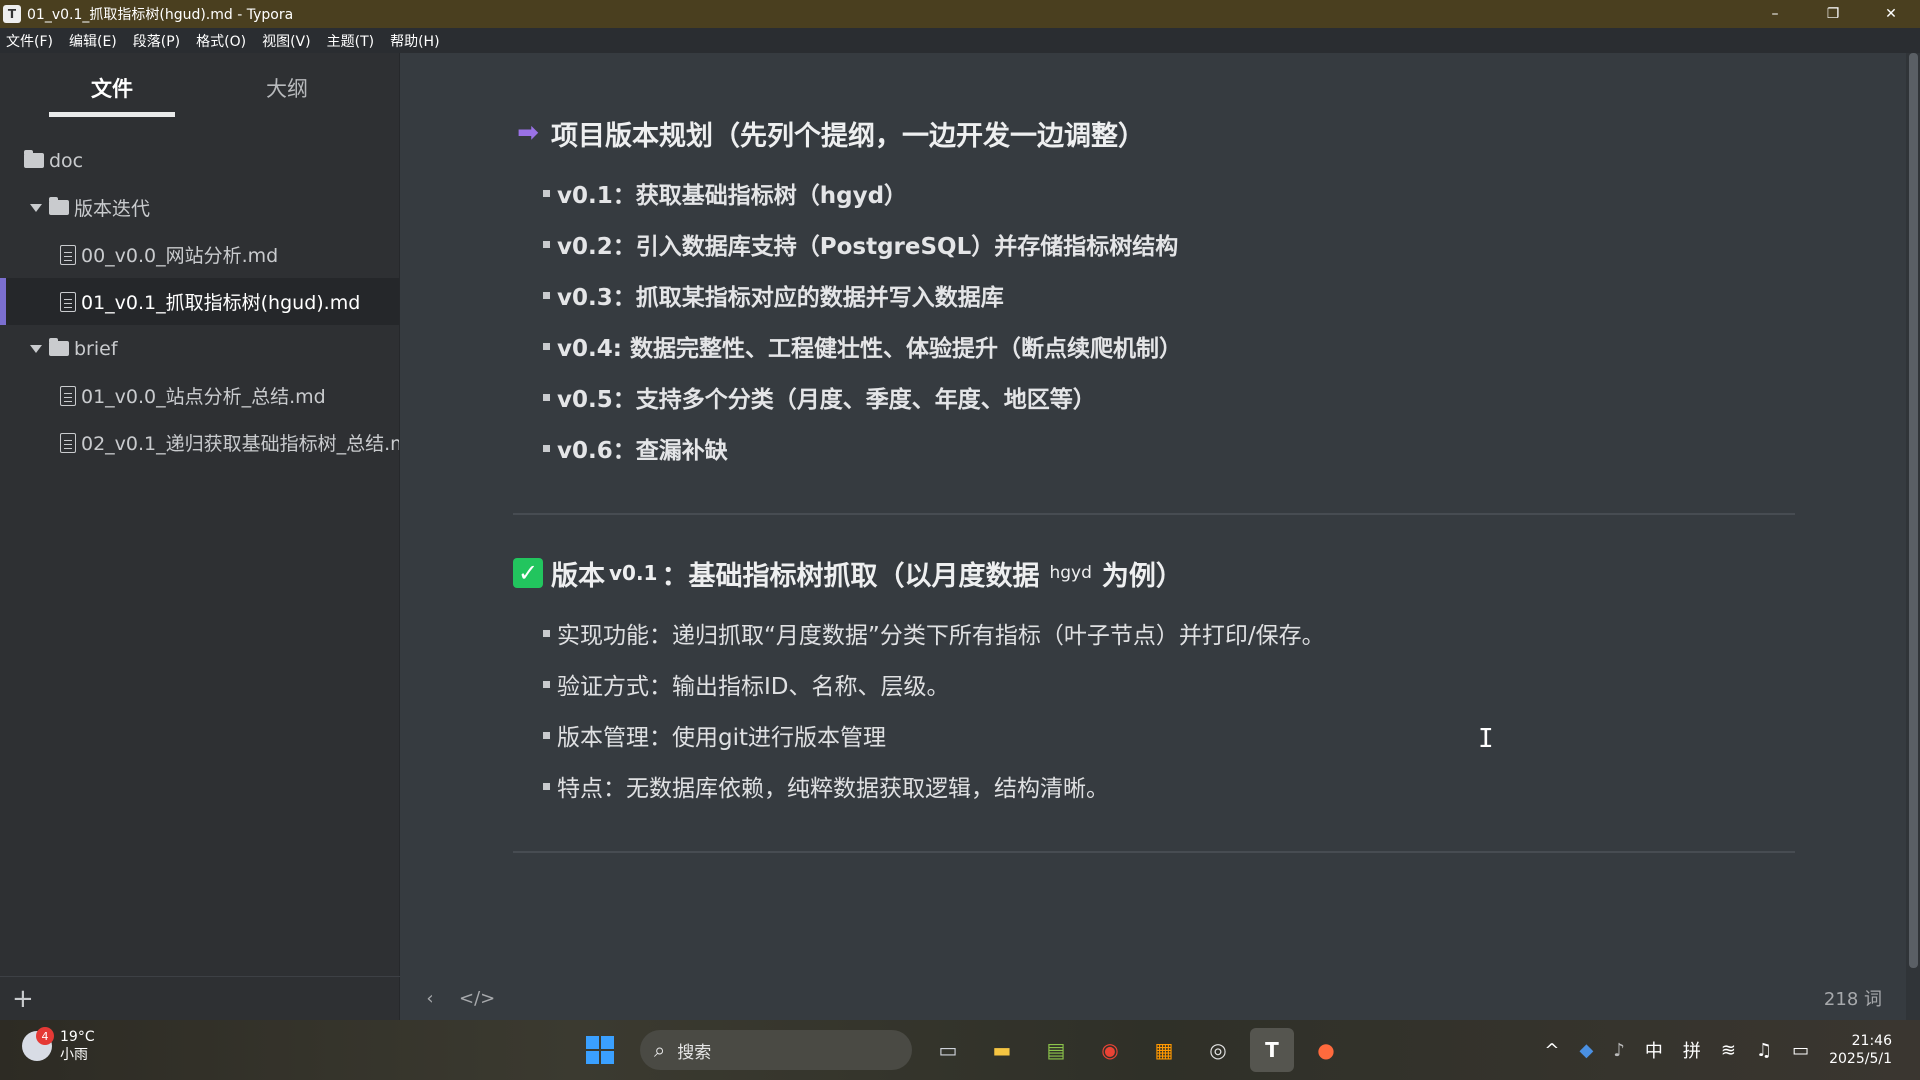 This screenshot has height=1080, width=1920. I want to click on list-item-text: v0.3：抓取某指标对应的数据并写入数据库, so click(780, 297).